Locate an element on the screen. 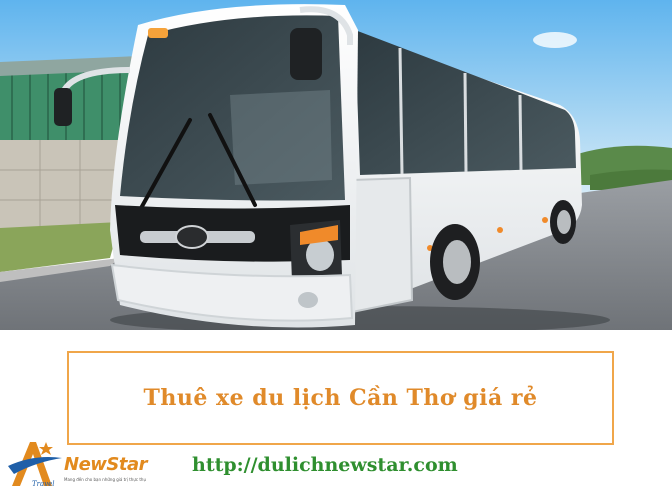 Image resolution: width=672 pixels, height=503 pixels. caption-title: Thuê xe du lịch Cần Thơ giá rẻ is located at coordinates (340, 398).